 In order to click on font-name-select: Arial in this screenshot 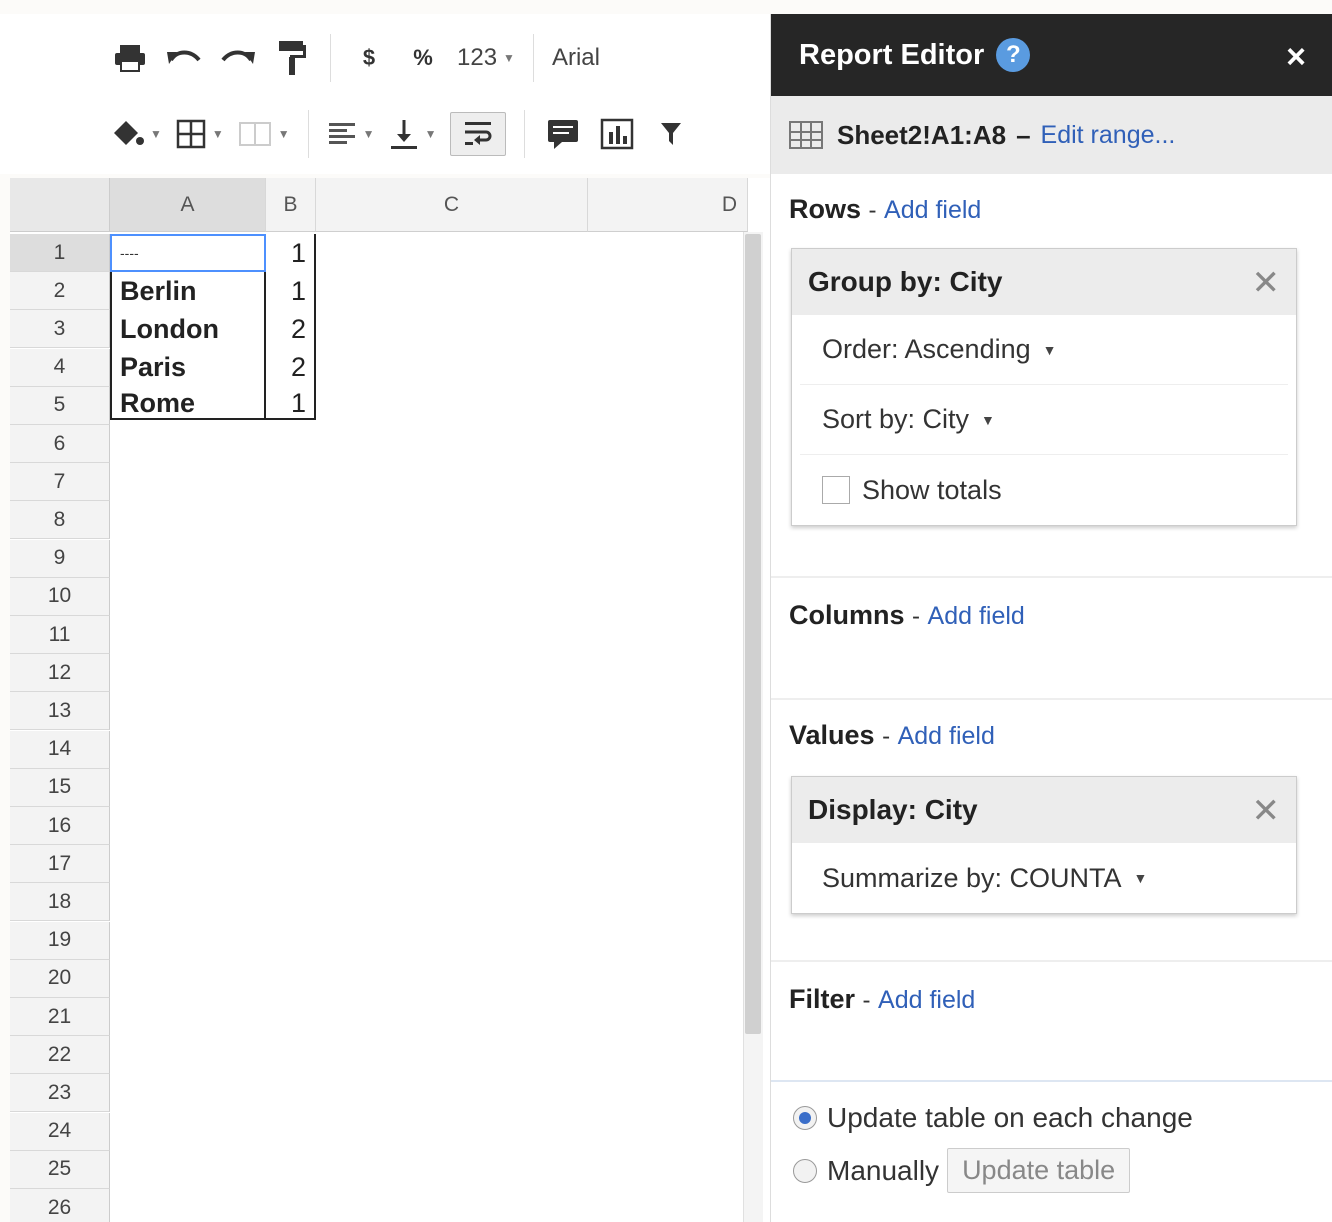, I will do `click(576, 58)`.